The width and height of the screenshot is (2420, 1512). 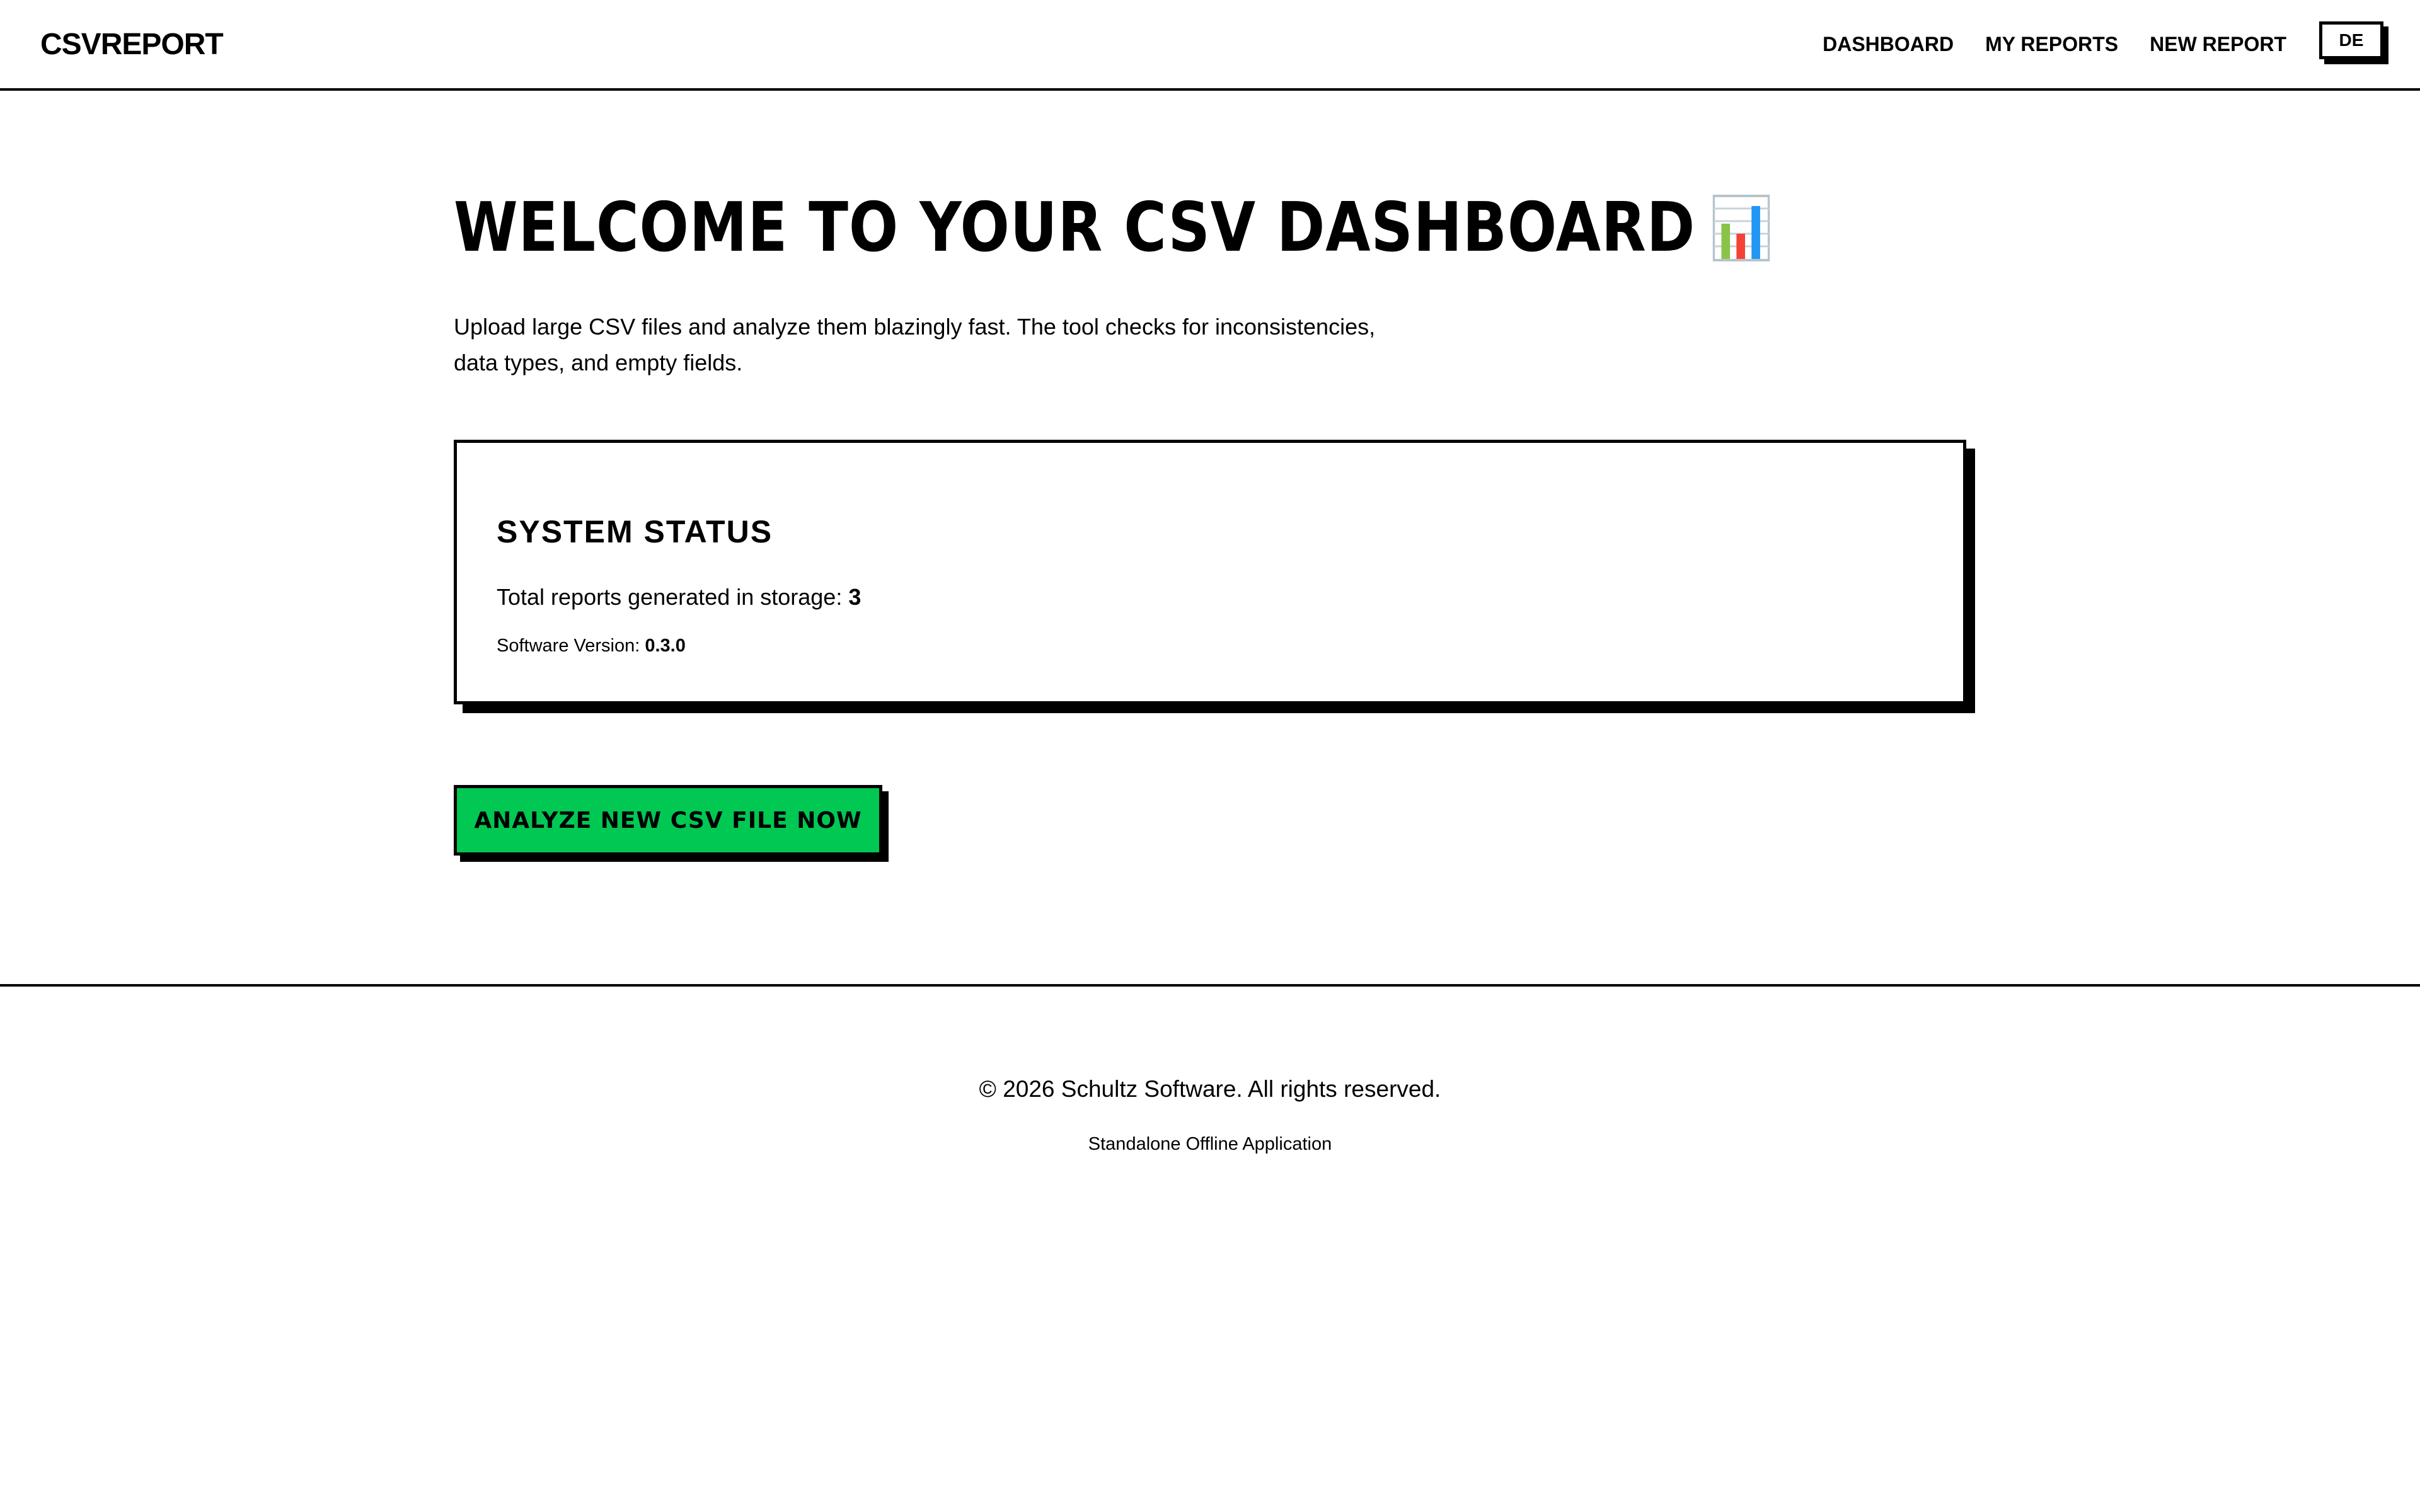 I want to click on page-title: WELCOME TO YOUR CSV DASHBOARD, so click(x=1112, y=227).